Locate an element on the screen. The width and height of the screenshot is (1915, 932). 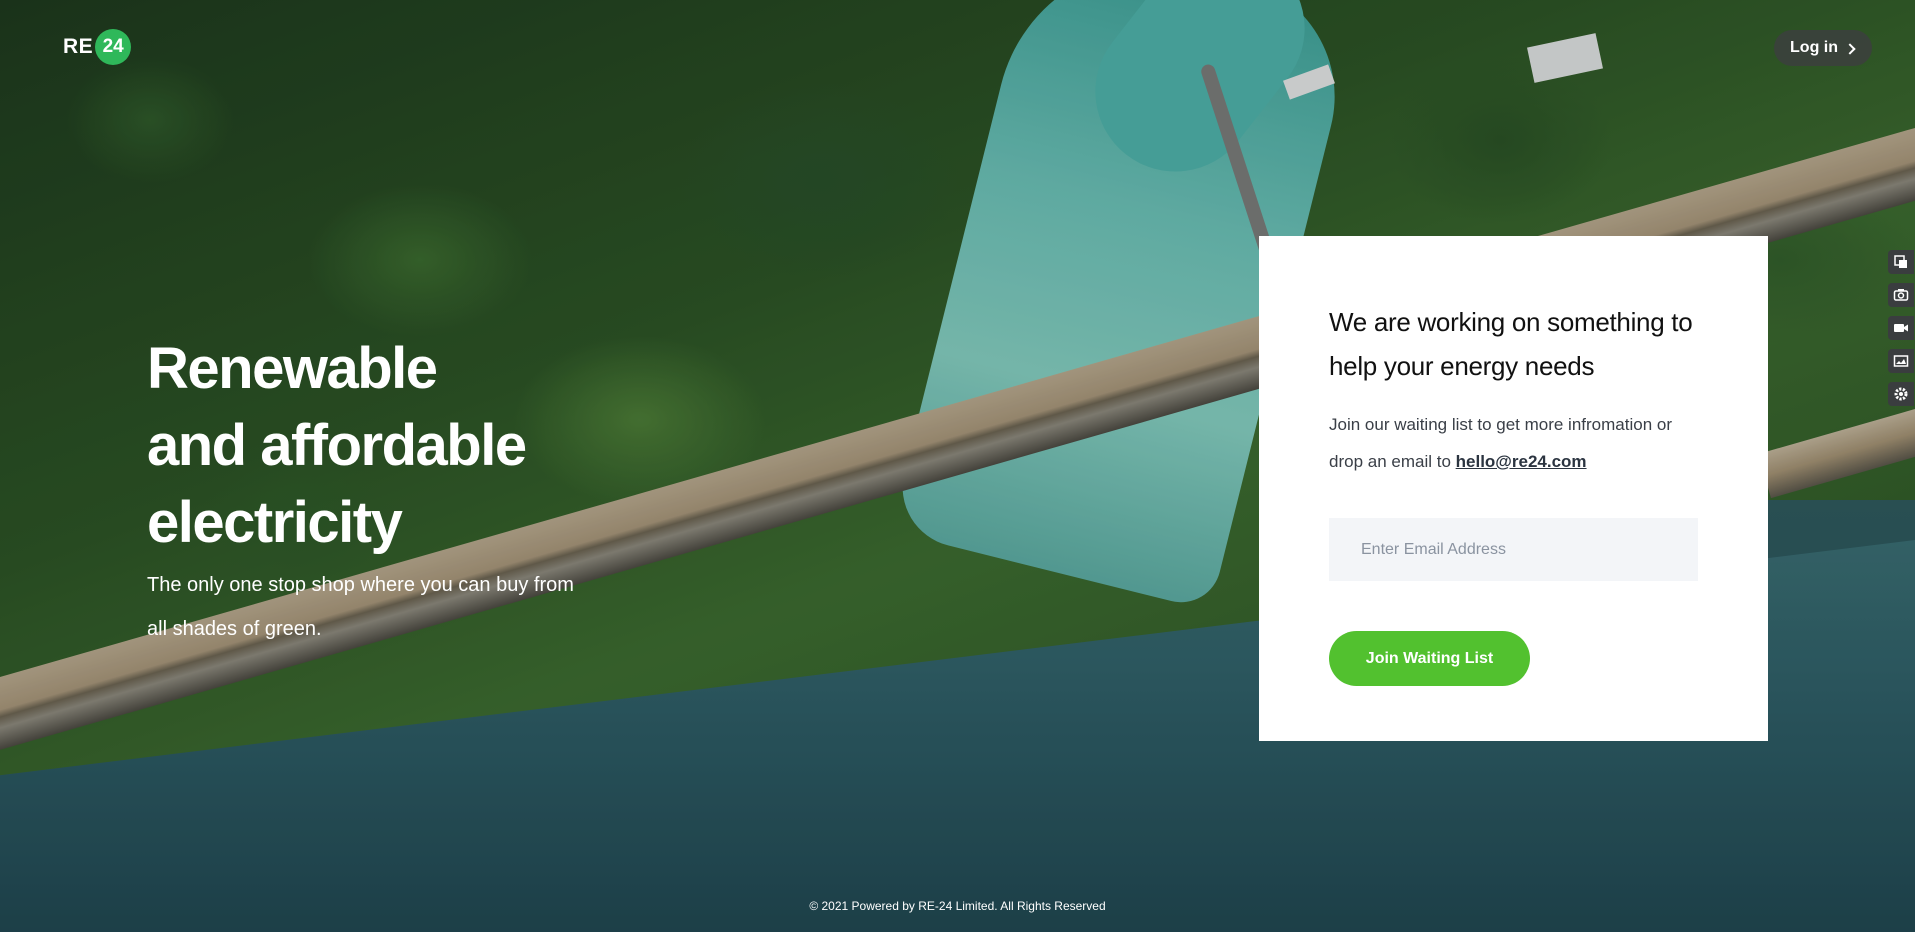
login-button: Log in is located at coordinates (1823, 48).